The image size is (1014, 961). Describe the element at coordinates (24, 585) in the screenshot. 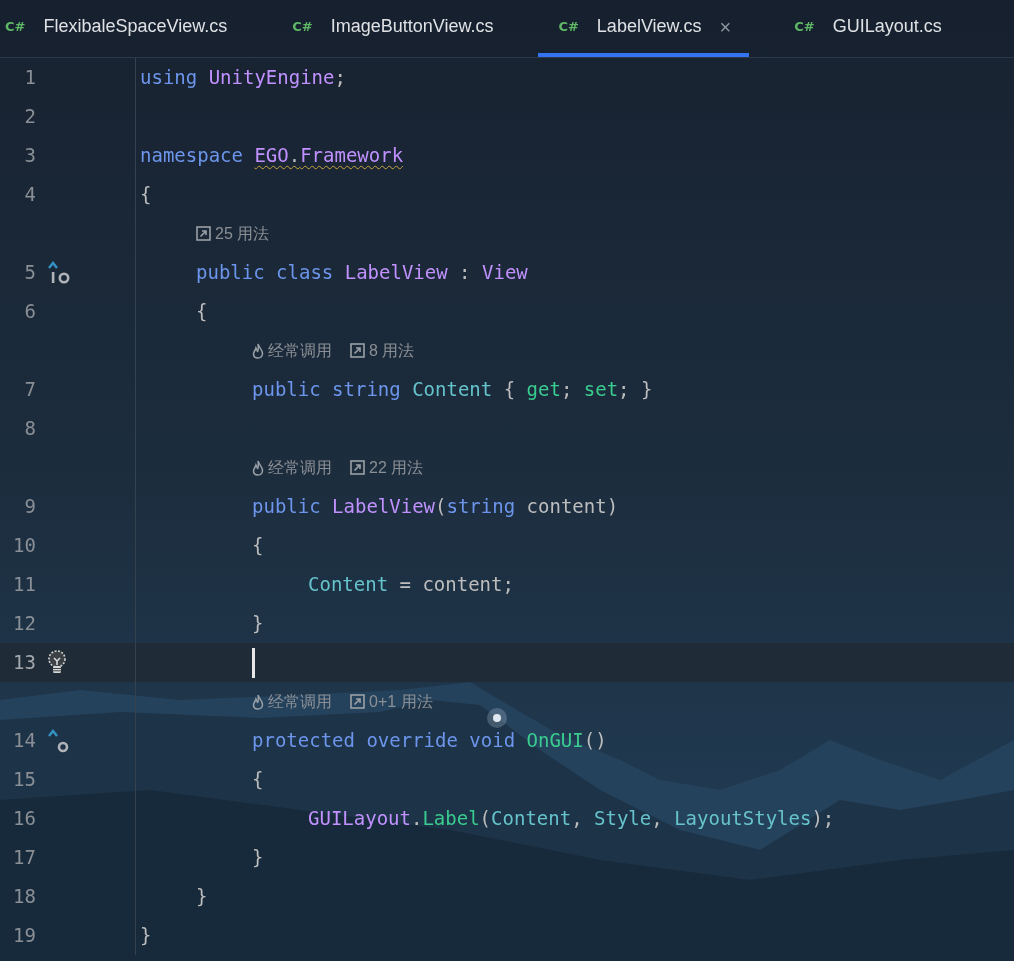

I see `line-number: 11` at that location.